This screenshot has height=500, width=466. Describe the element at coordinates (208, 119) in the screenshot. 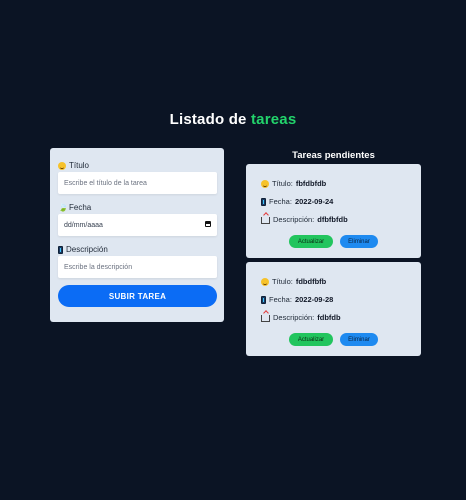

I see `page-title-prefix: Listado de` at that location.